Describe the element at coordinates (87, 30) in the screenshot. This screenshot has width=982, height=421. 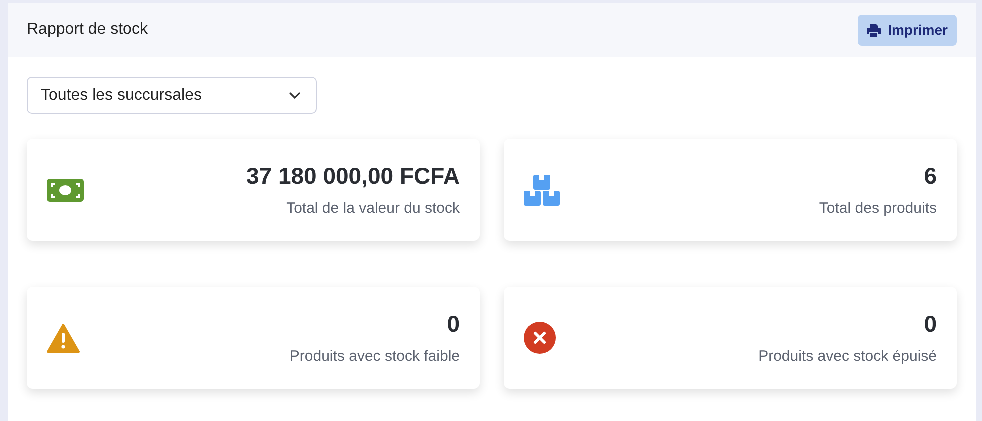
I see `panel-title: Rapport de stock` at that location.